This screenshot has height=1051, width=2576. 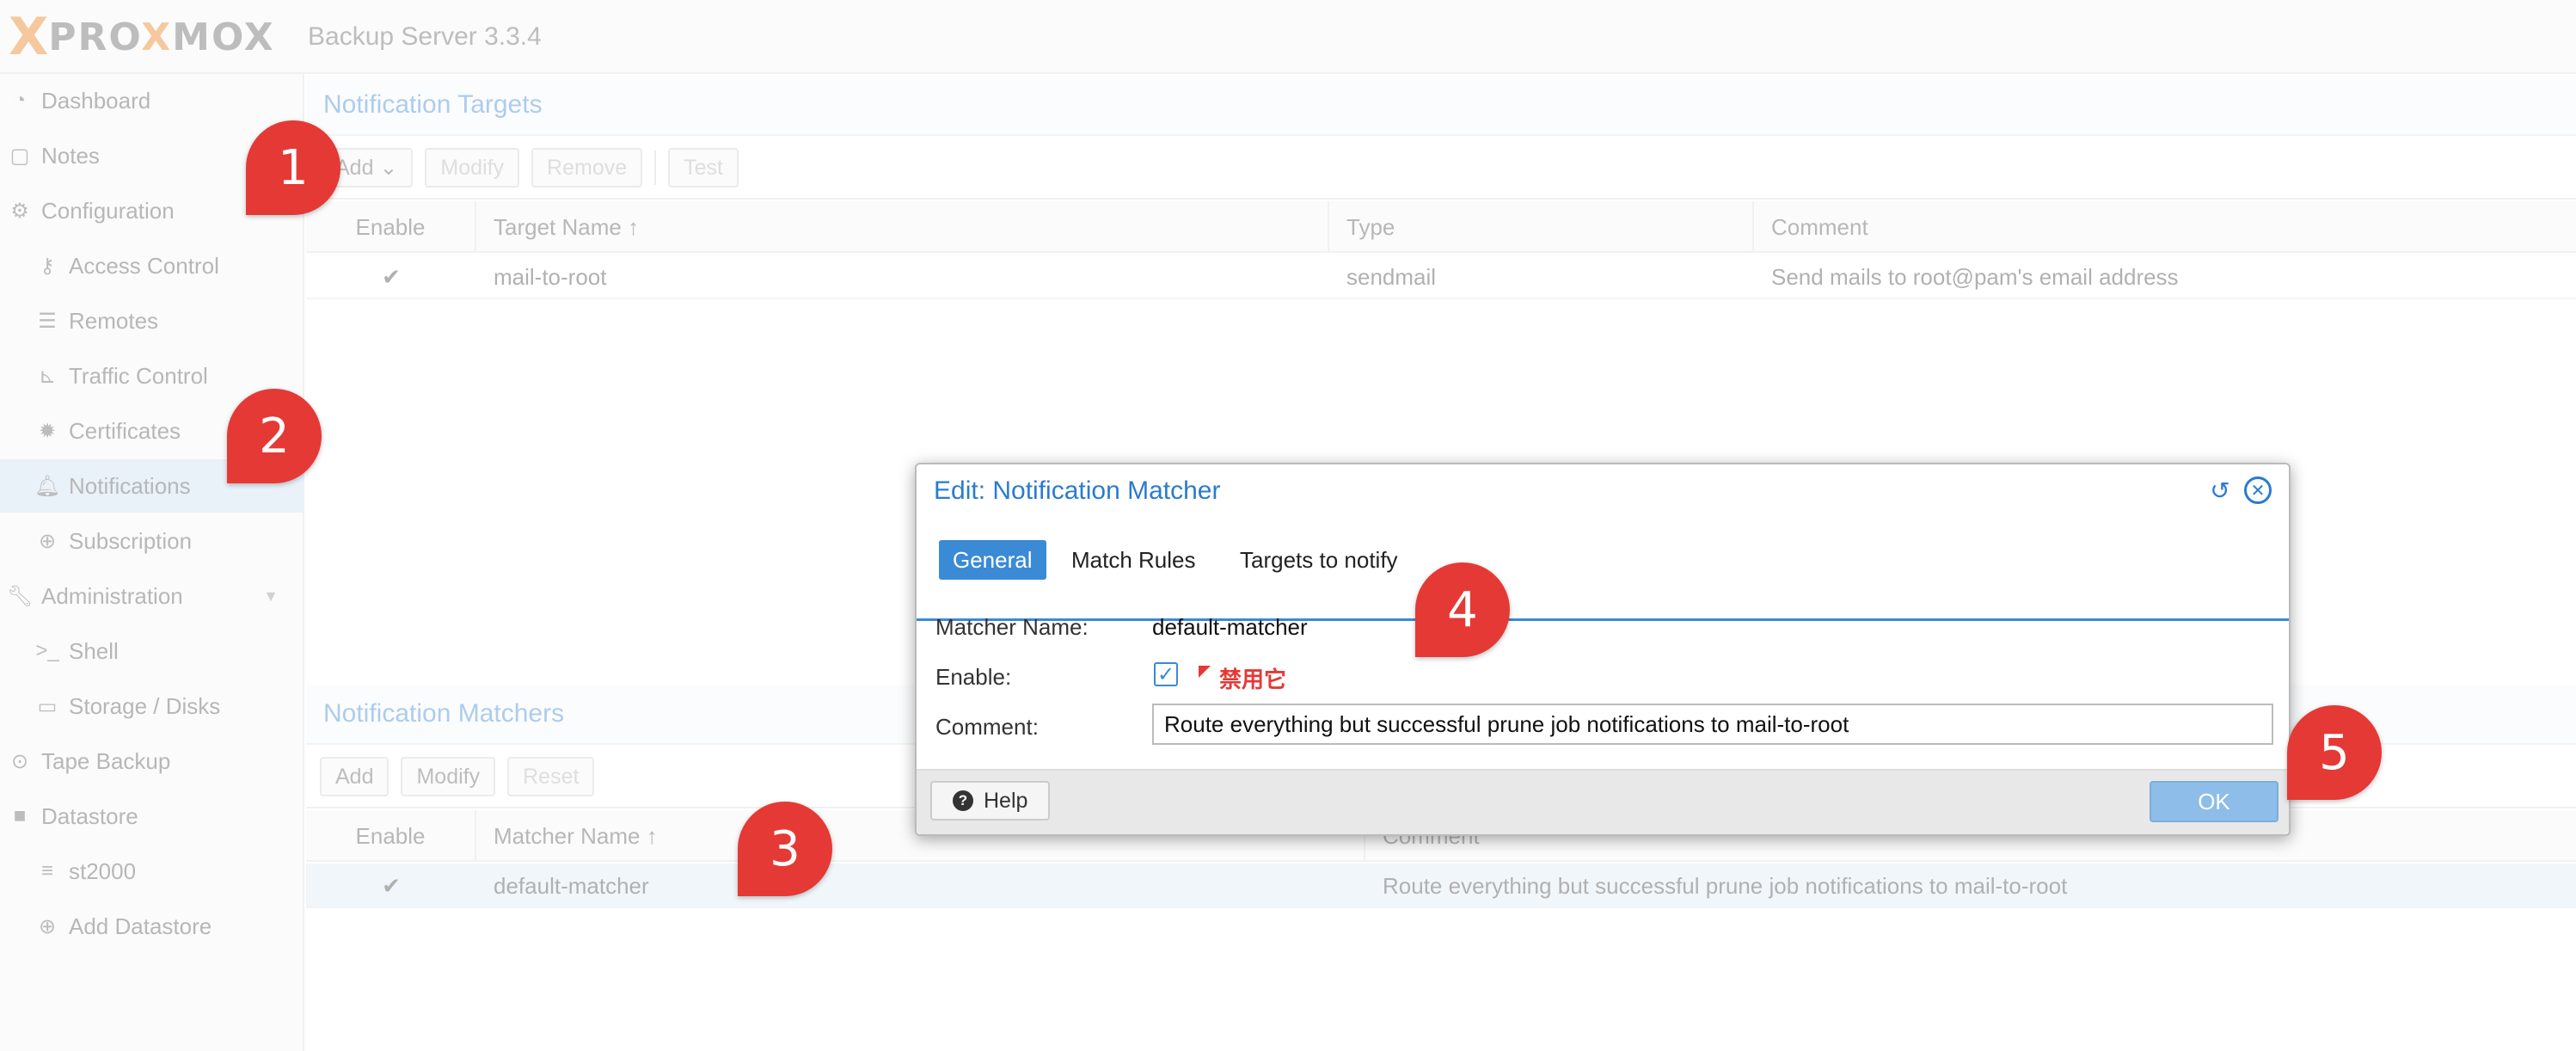 I want to click on dialog-tabs: General Match Rules Targets to notify, so click(x=1603, y=577).